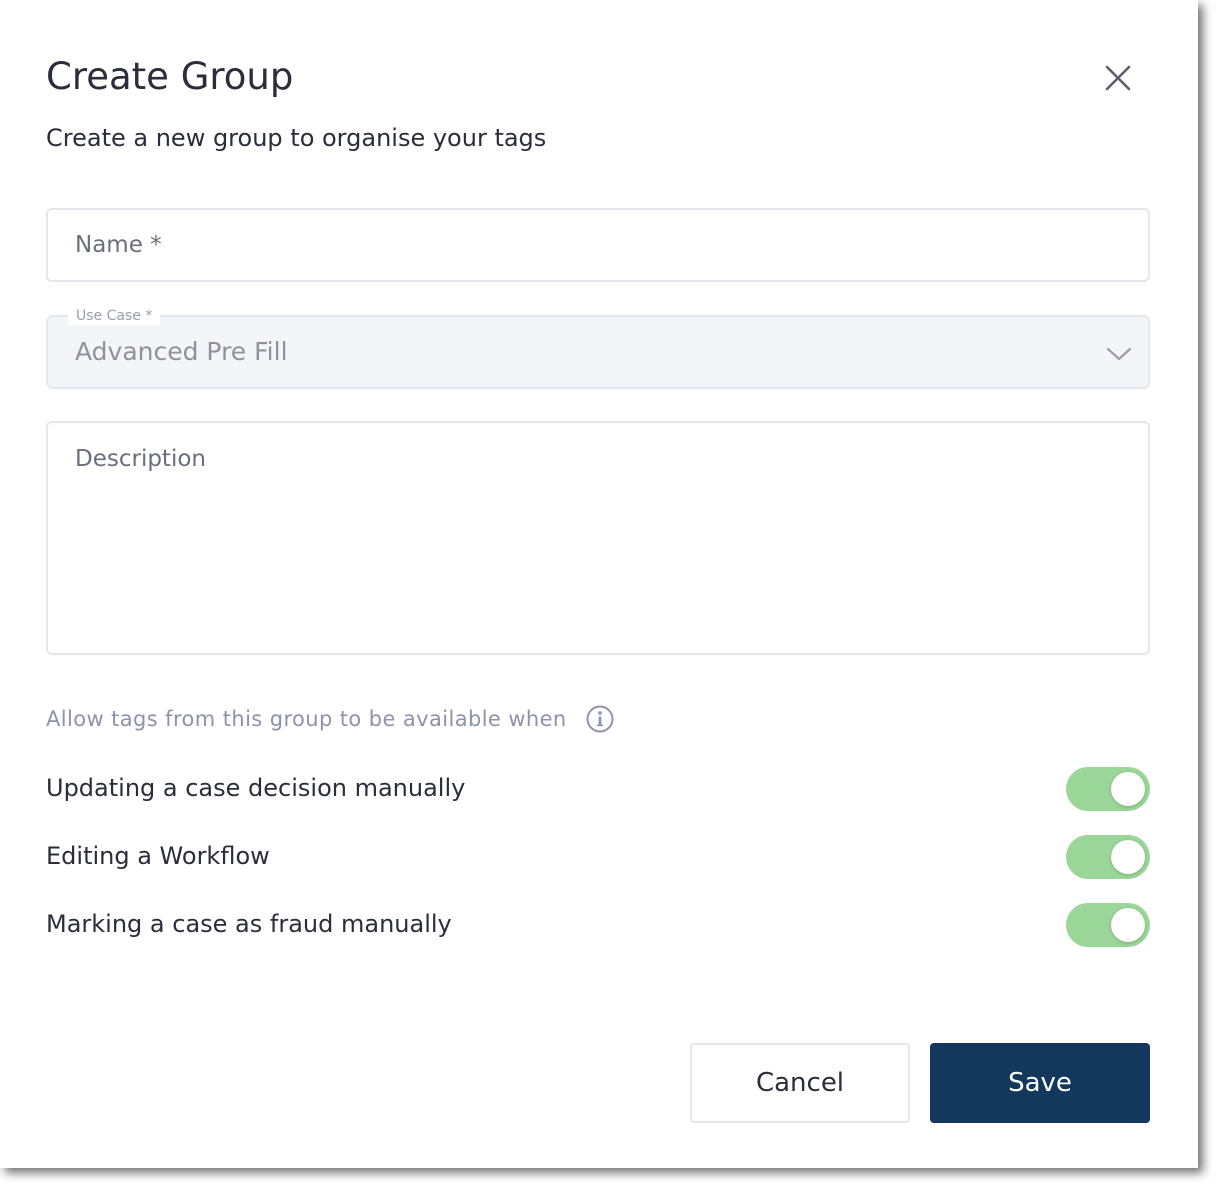  What do you see at coordinates (181, 351) in the screenshot?
I see `use-case-value: Advanced Pre Fill` at bounding box center [181, 351].